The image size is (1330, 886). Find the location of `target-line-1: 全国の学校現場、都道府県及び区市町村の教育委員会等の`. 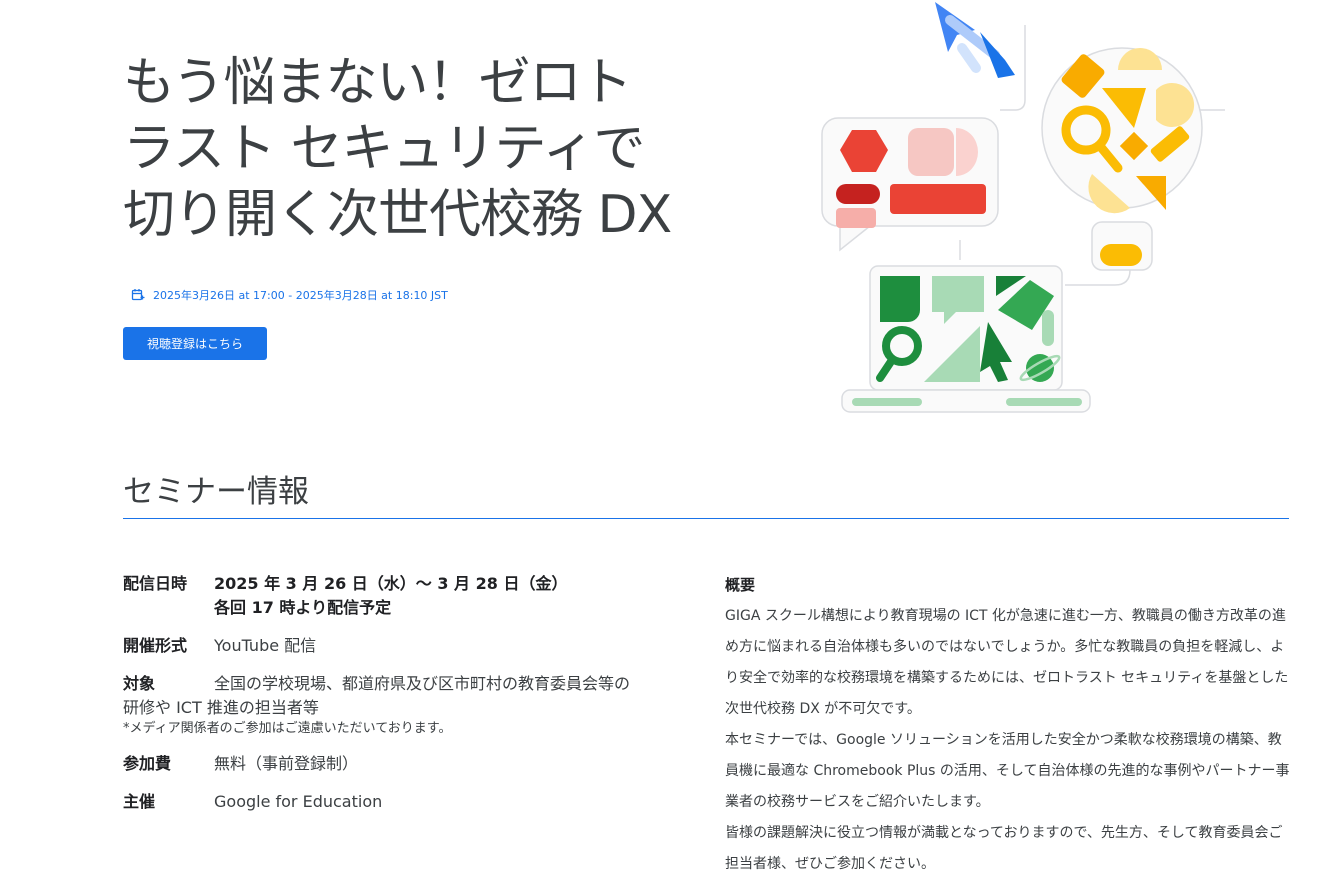

target-line-1: 全国の学校現場、都道府県及び区市町村の教育委員会等の is located at coordinates (422, 683).